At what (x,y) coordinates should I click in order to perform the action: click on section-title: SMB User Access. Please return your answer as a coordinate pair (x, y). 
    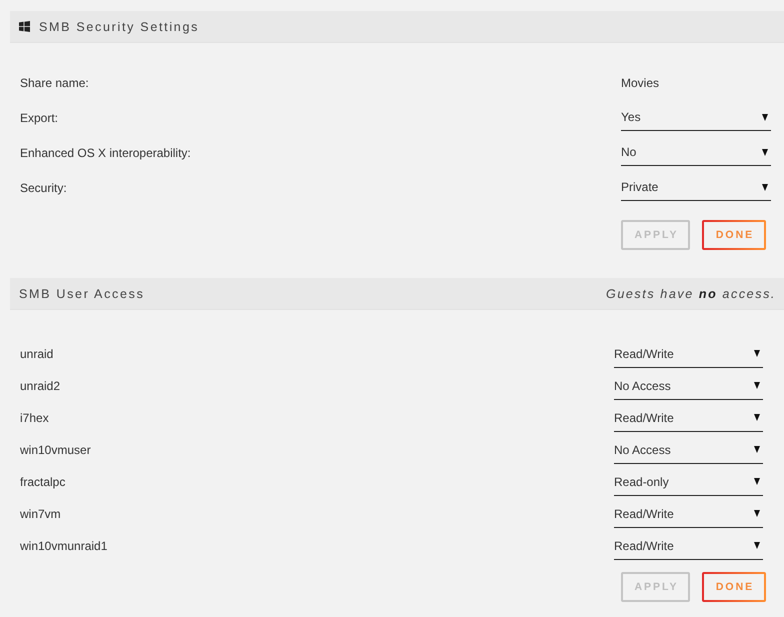
    Looking at the image, I should click on (82, 293).